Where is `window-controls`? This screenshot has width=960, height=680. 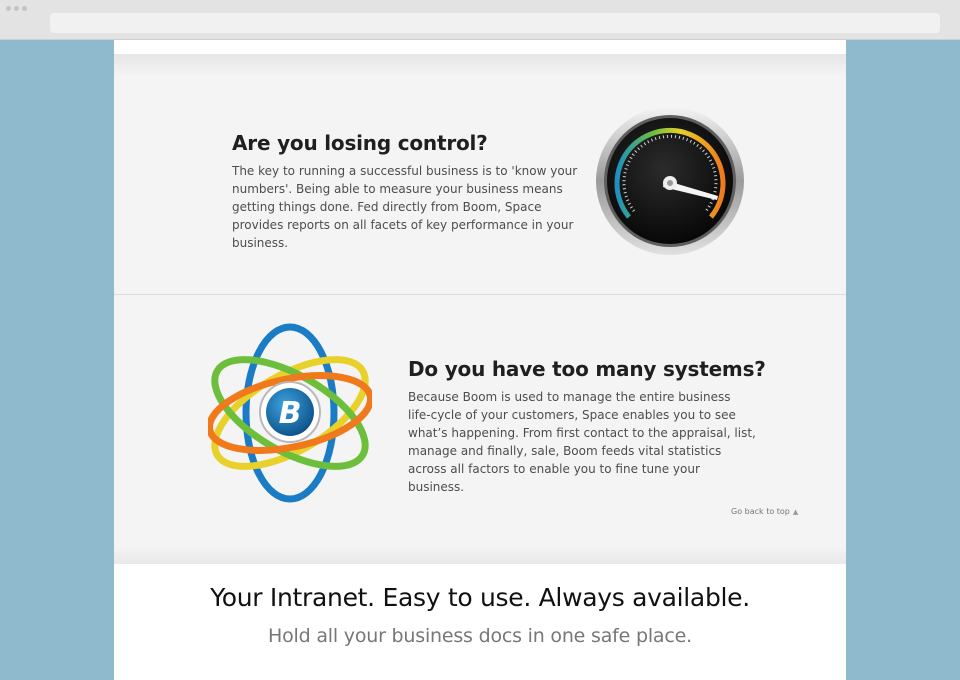 window-controls is located at coordinates (16, 8).